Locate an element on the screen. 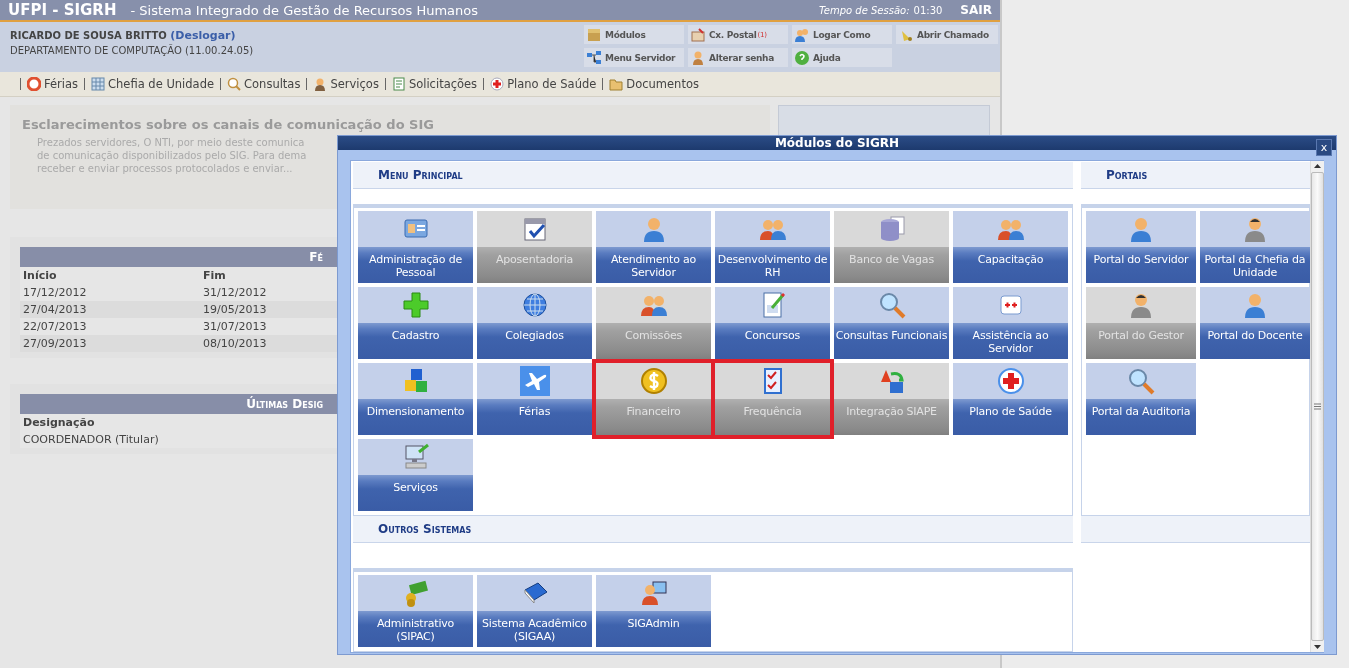 The height and width of the screenshot is (668, 1349). logout-link: SAIR is located at coordinates (976, 10).